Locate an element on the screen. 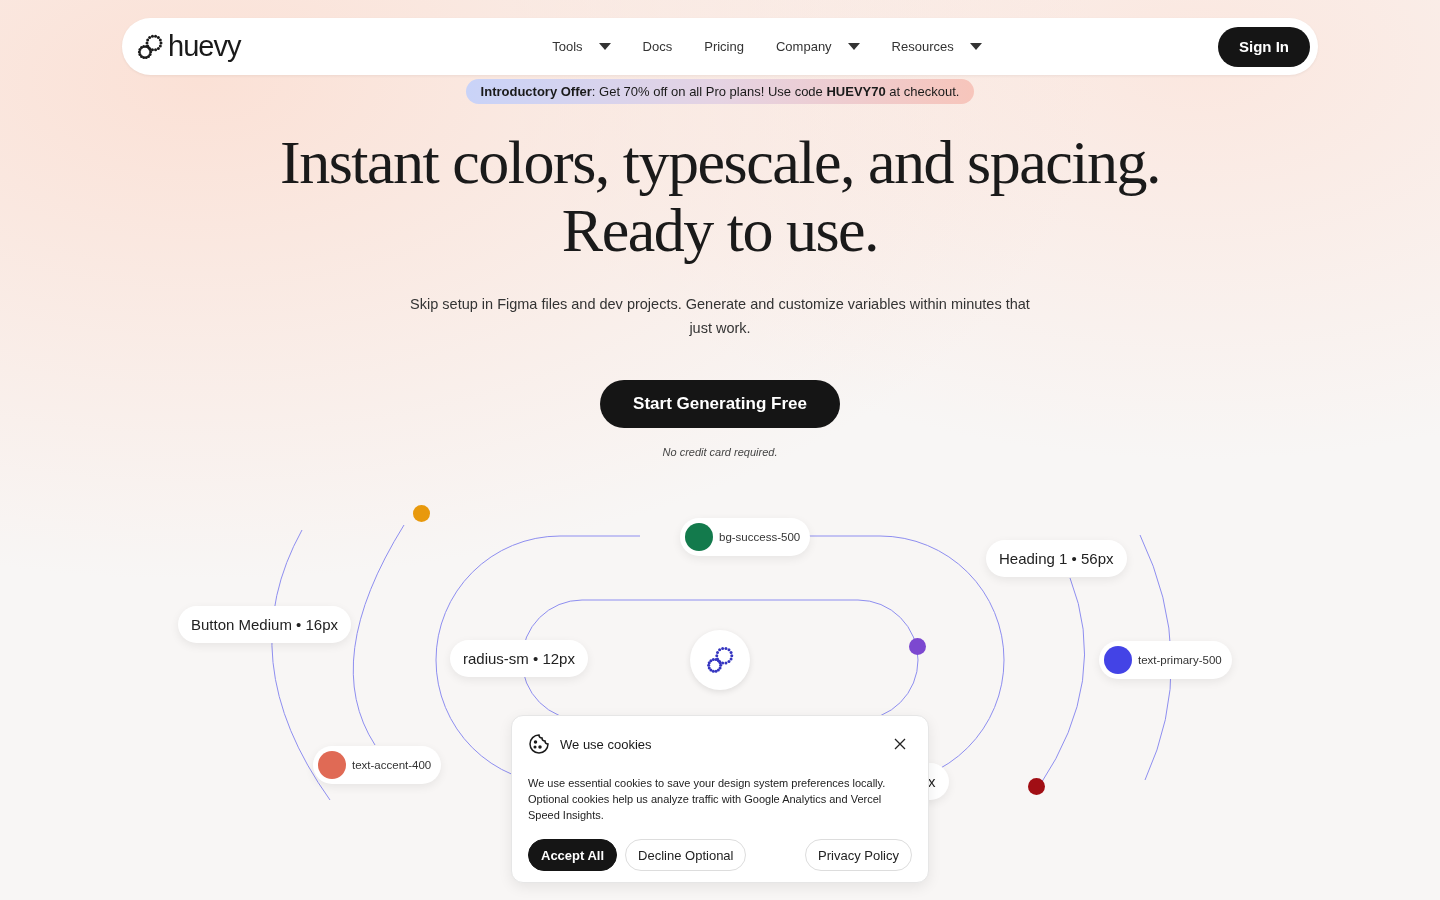 Image resolution: width=1440 pixels, height=900 pixels. nav-link: Pricing is located at coordinates (724, 46).